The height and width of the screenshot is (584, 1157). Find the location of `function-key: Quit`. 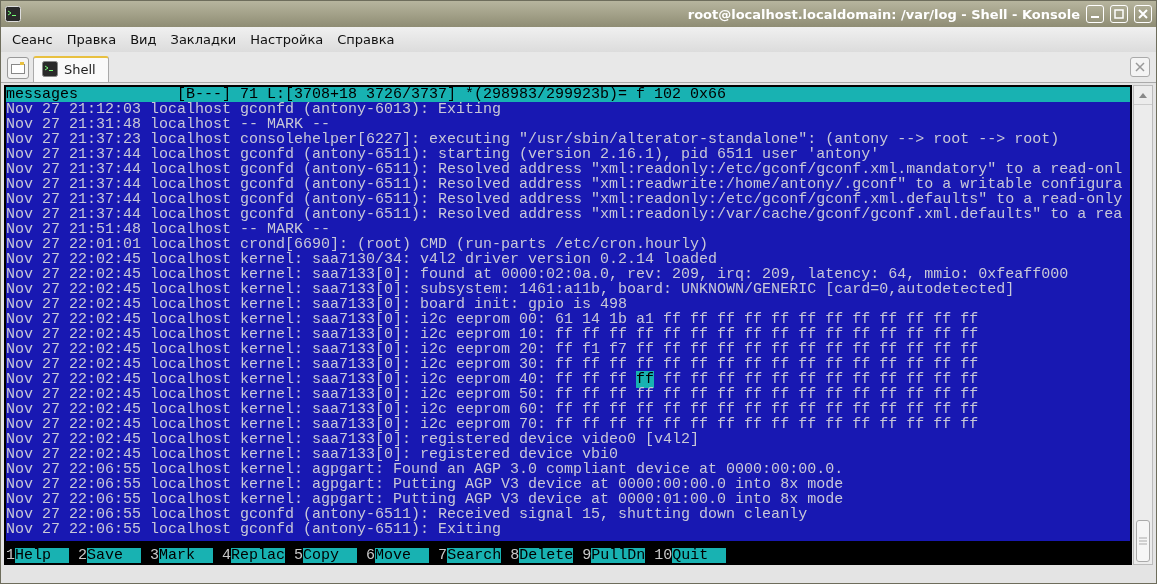

function-key: Quit is located at coordinates (699, 555).